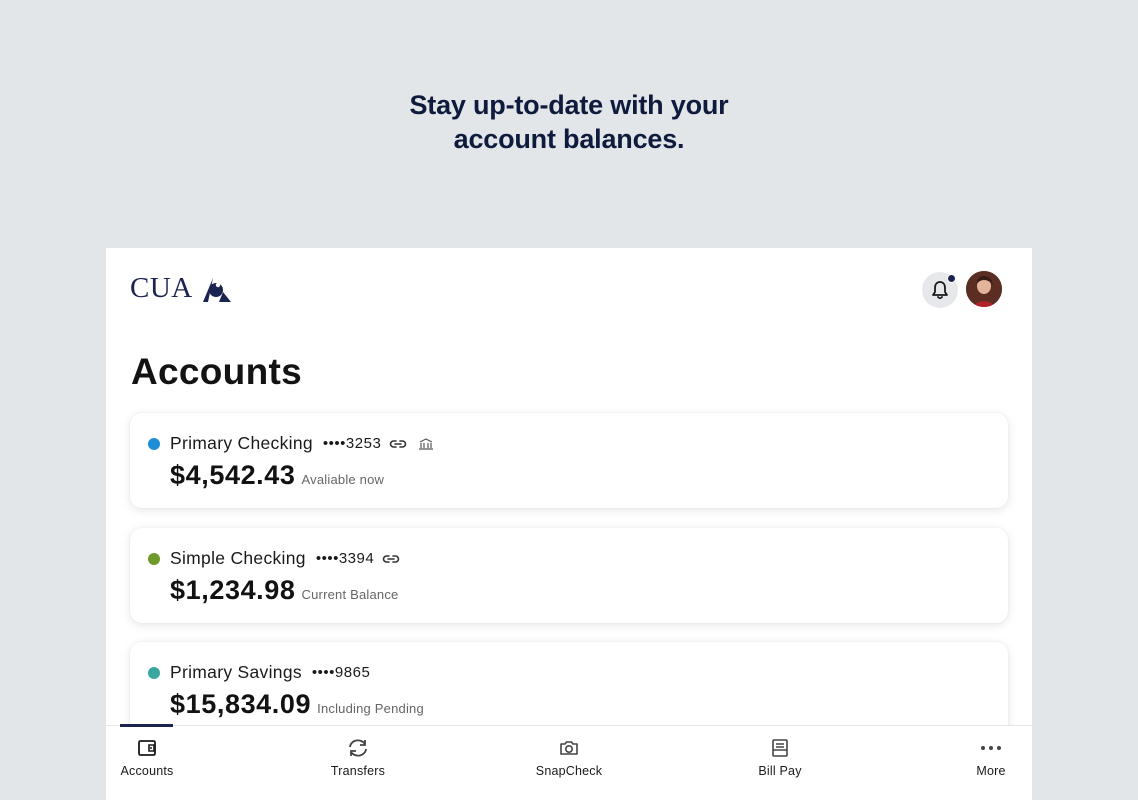 The height and width of the screenshot is (800, 1138). Describe the element at coordinates (951, 278) in the screenshot. I see `notification-badge` at that location.